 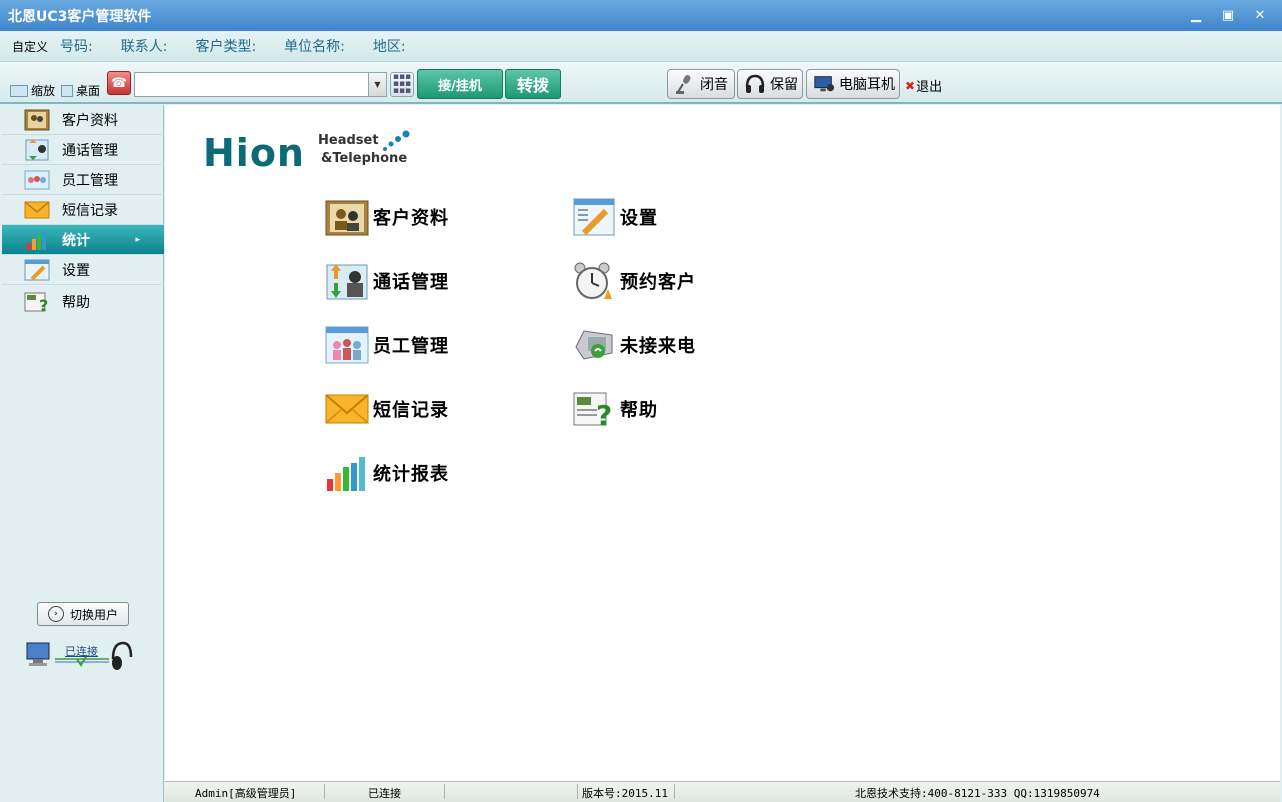 What do you see at coordinates (714, 85) in the screenshot?
I see `mute-label: 闭音` at bounding box center [714, 85].